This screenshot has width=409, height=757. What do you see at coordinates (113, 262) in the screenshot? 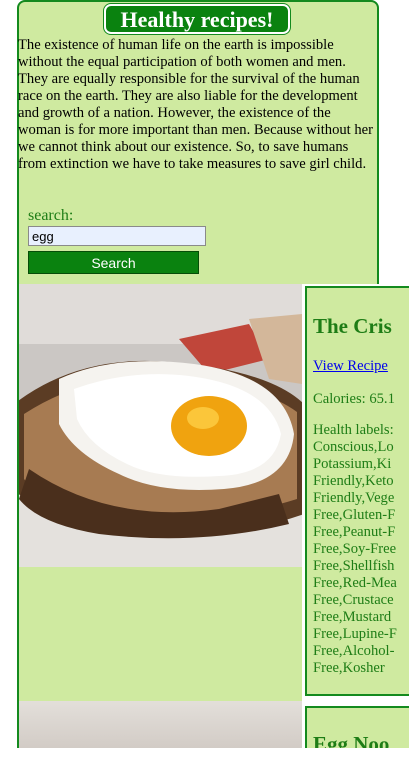
I see `search-button: Search` at bounding box center [113, 262].